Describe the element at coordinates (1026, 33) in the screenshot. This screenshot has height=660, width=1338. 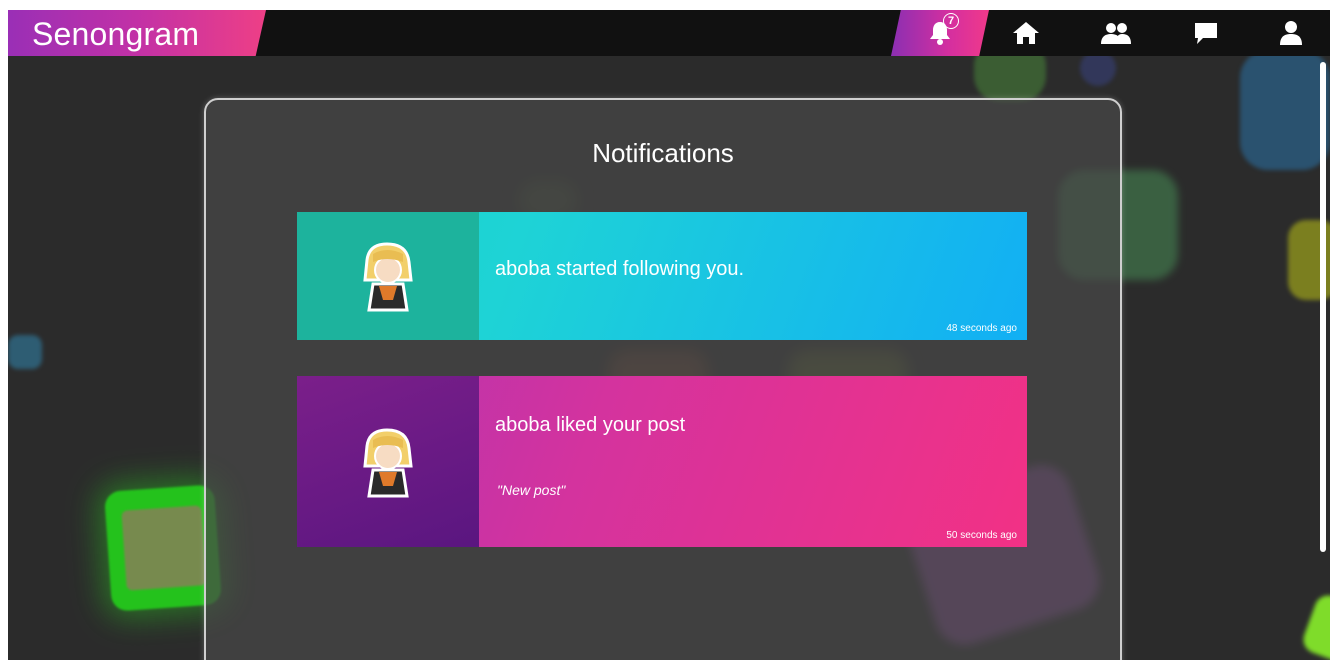
I see `home-icon` at that location.